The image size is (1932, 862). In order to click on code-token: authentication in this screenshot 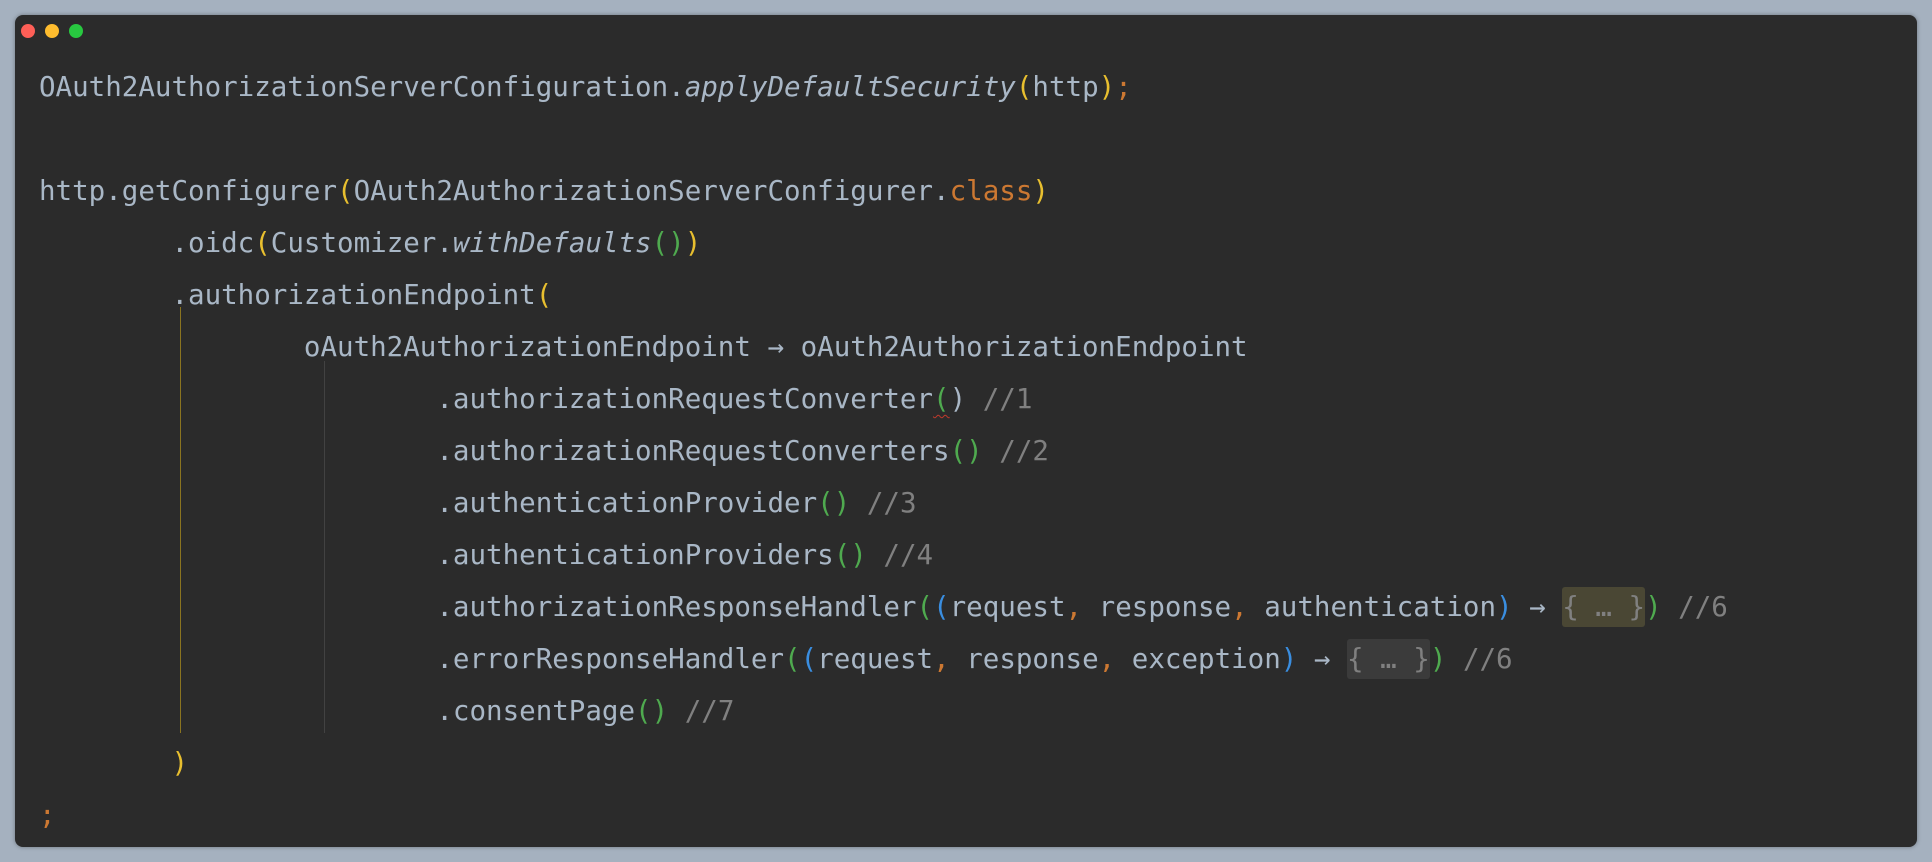, I will do `click(1380, 607)`.